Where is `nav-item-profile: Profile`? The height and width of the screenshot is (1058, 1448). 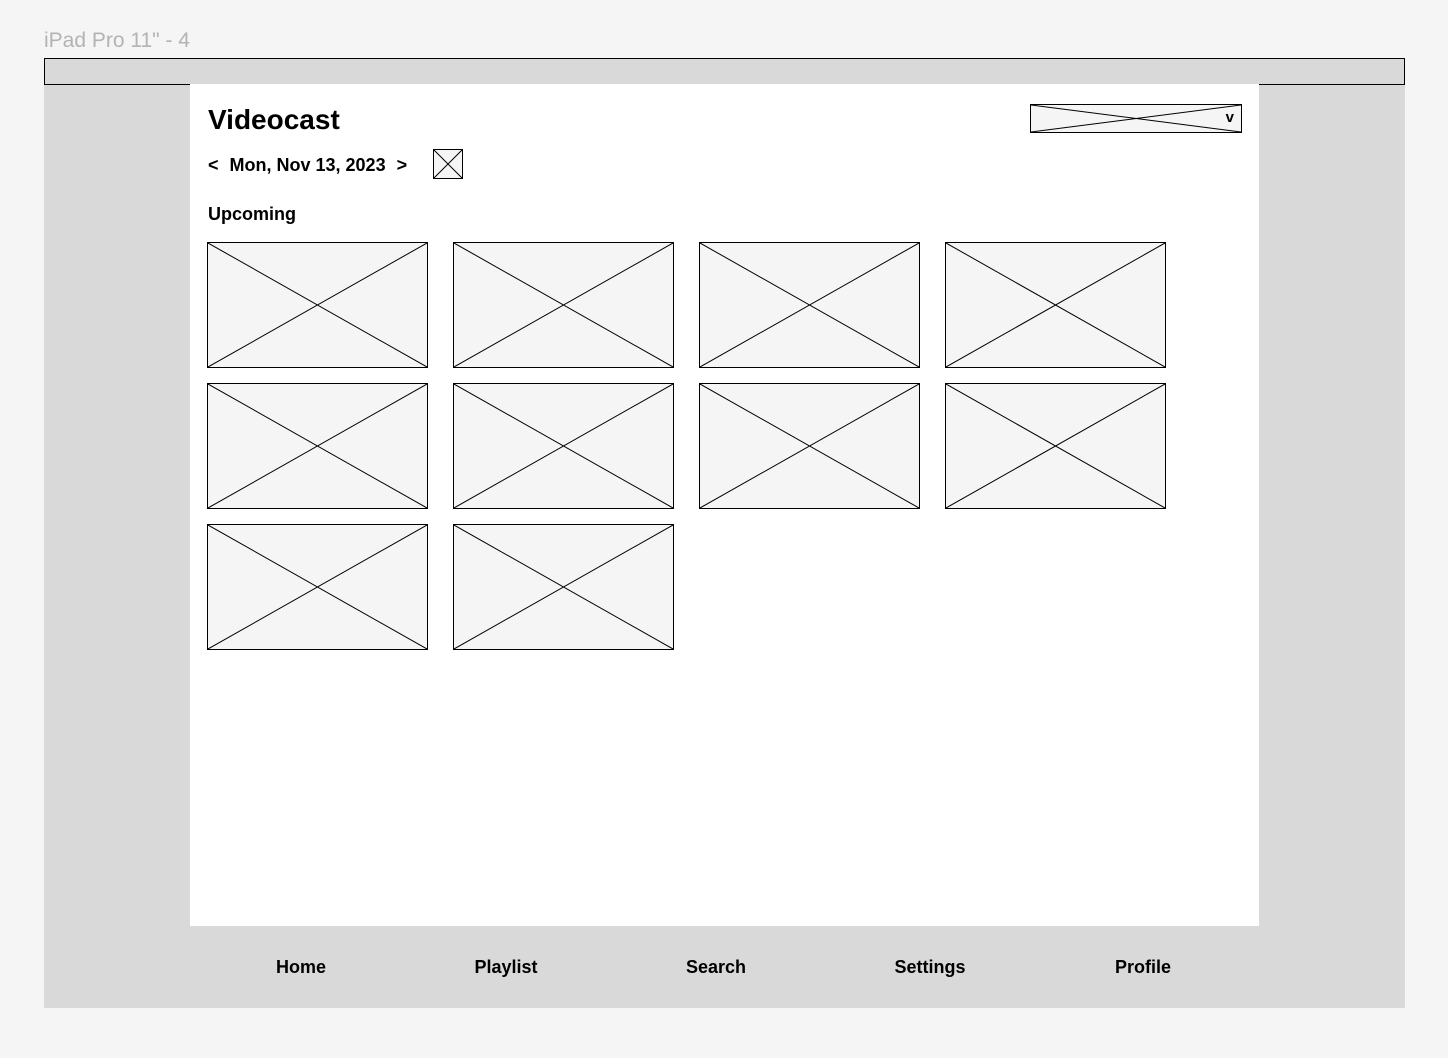
nav-item-profile: Profile is located at coordinates (1143, 967).